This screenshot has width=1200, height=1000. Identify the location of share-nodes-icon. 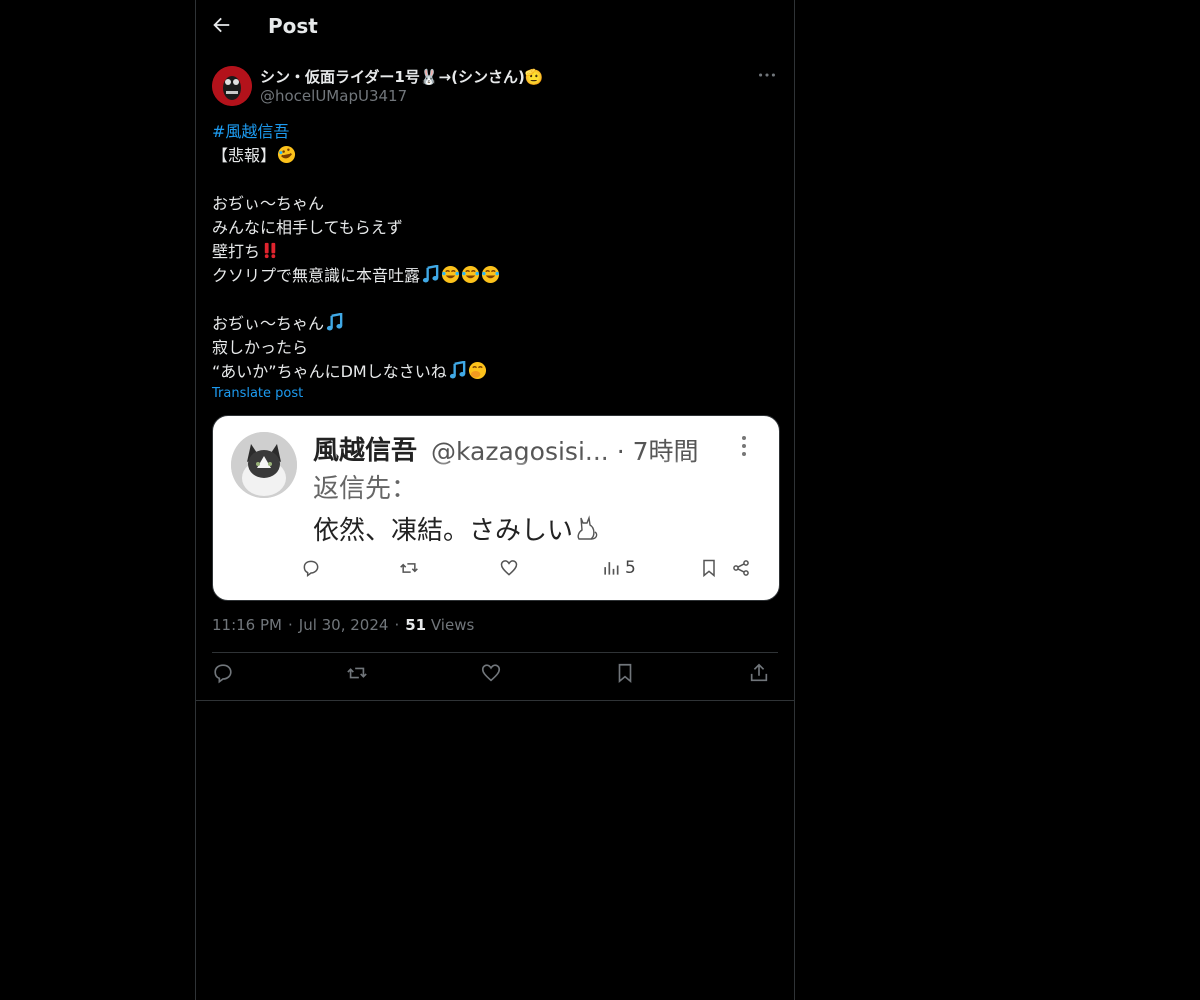
(741, 568).